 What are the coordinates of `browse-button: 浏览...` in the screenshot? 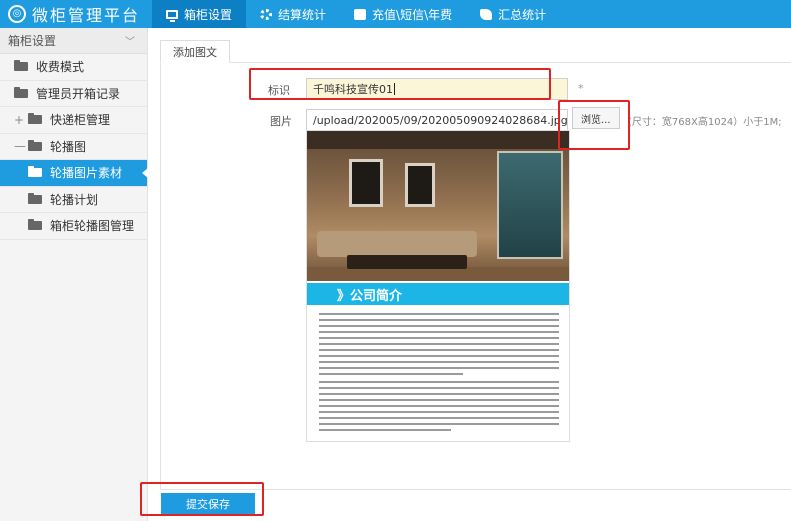 It's located at (596, 118).